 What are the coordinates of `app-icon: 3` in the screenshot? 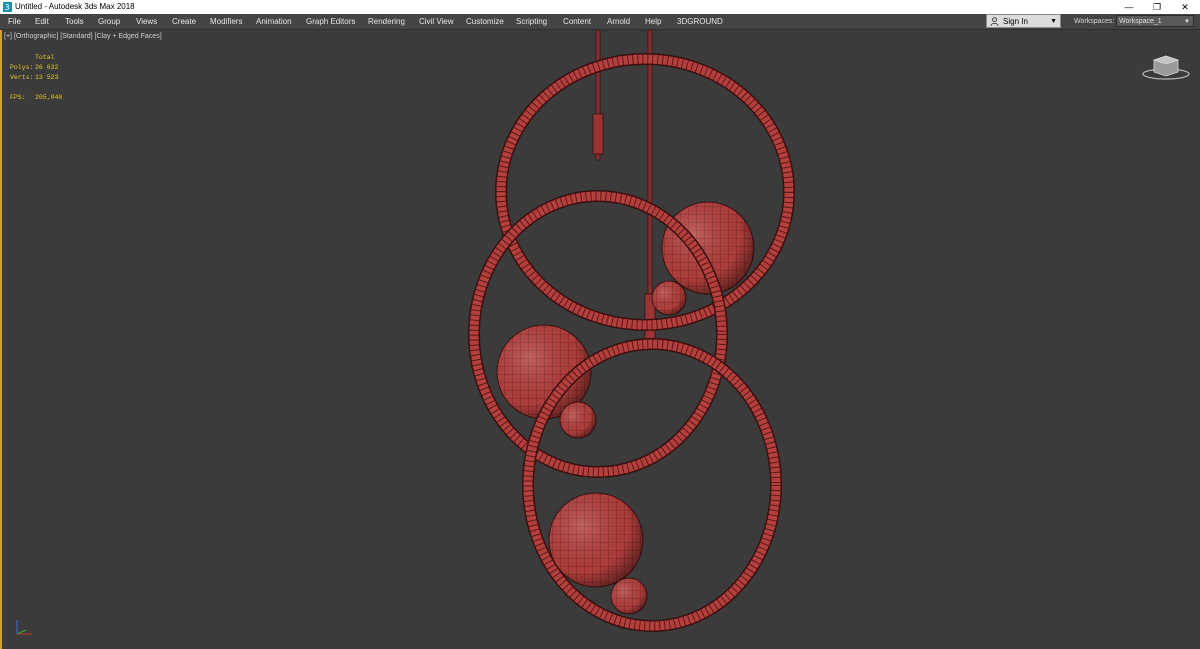 It's located at (7, 7).